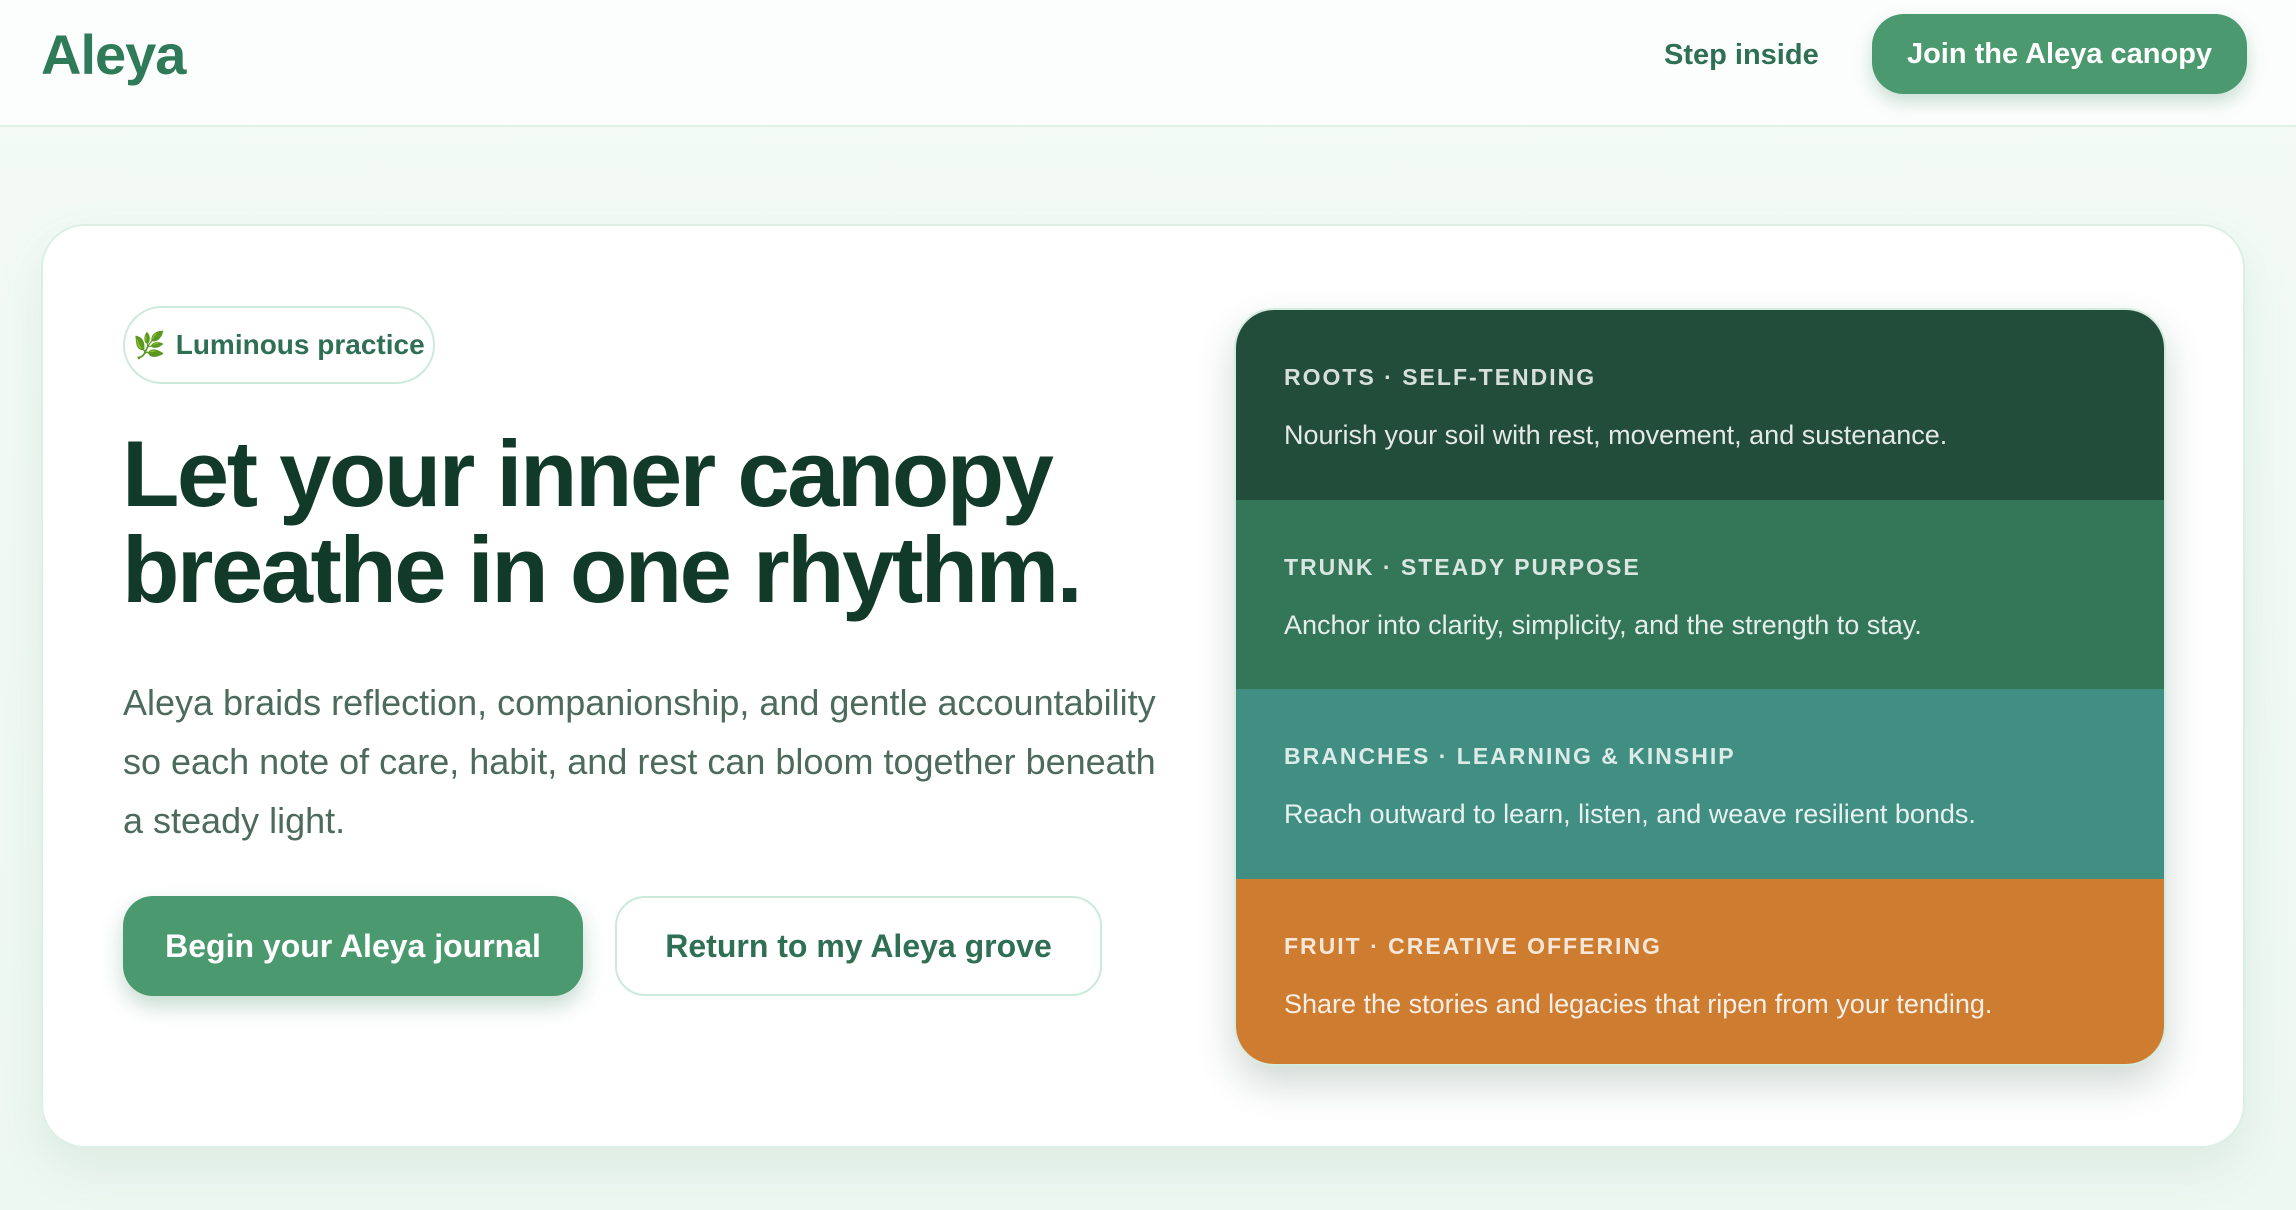 This screenshot has height=1210, width=2296. What do you see at coordinates (1473, 945) in the screenshot?
I see `tier-title: FRUIT · CREATIVE OFFERING` at bounding box center [1473, 945].